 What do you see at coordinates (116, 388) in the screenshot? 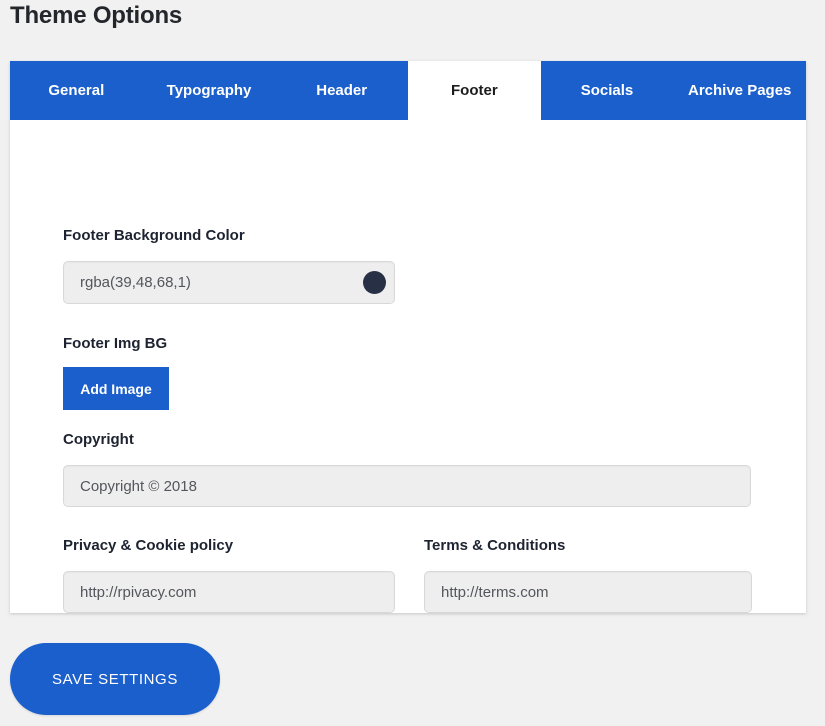
I see `add-image-button: Add Image` at bounding box center [116, 388].